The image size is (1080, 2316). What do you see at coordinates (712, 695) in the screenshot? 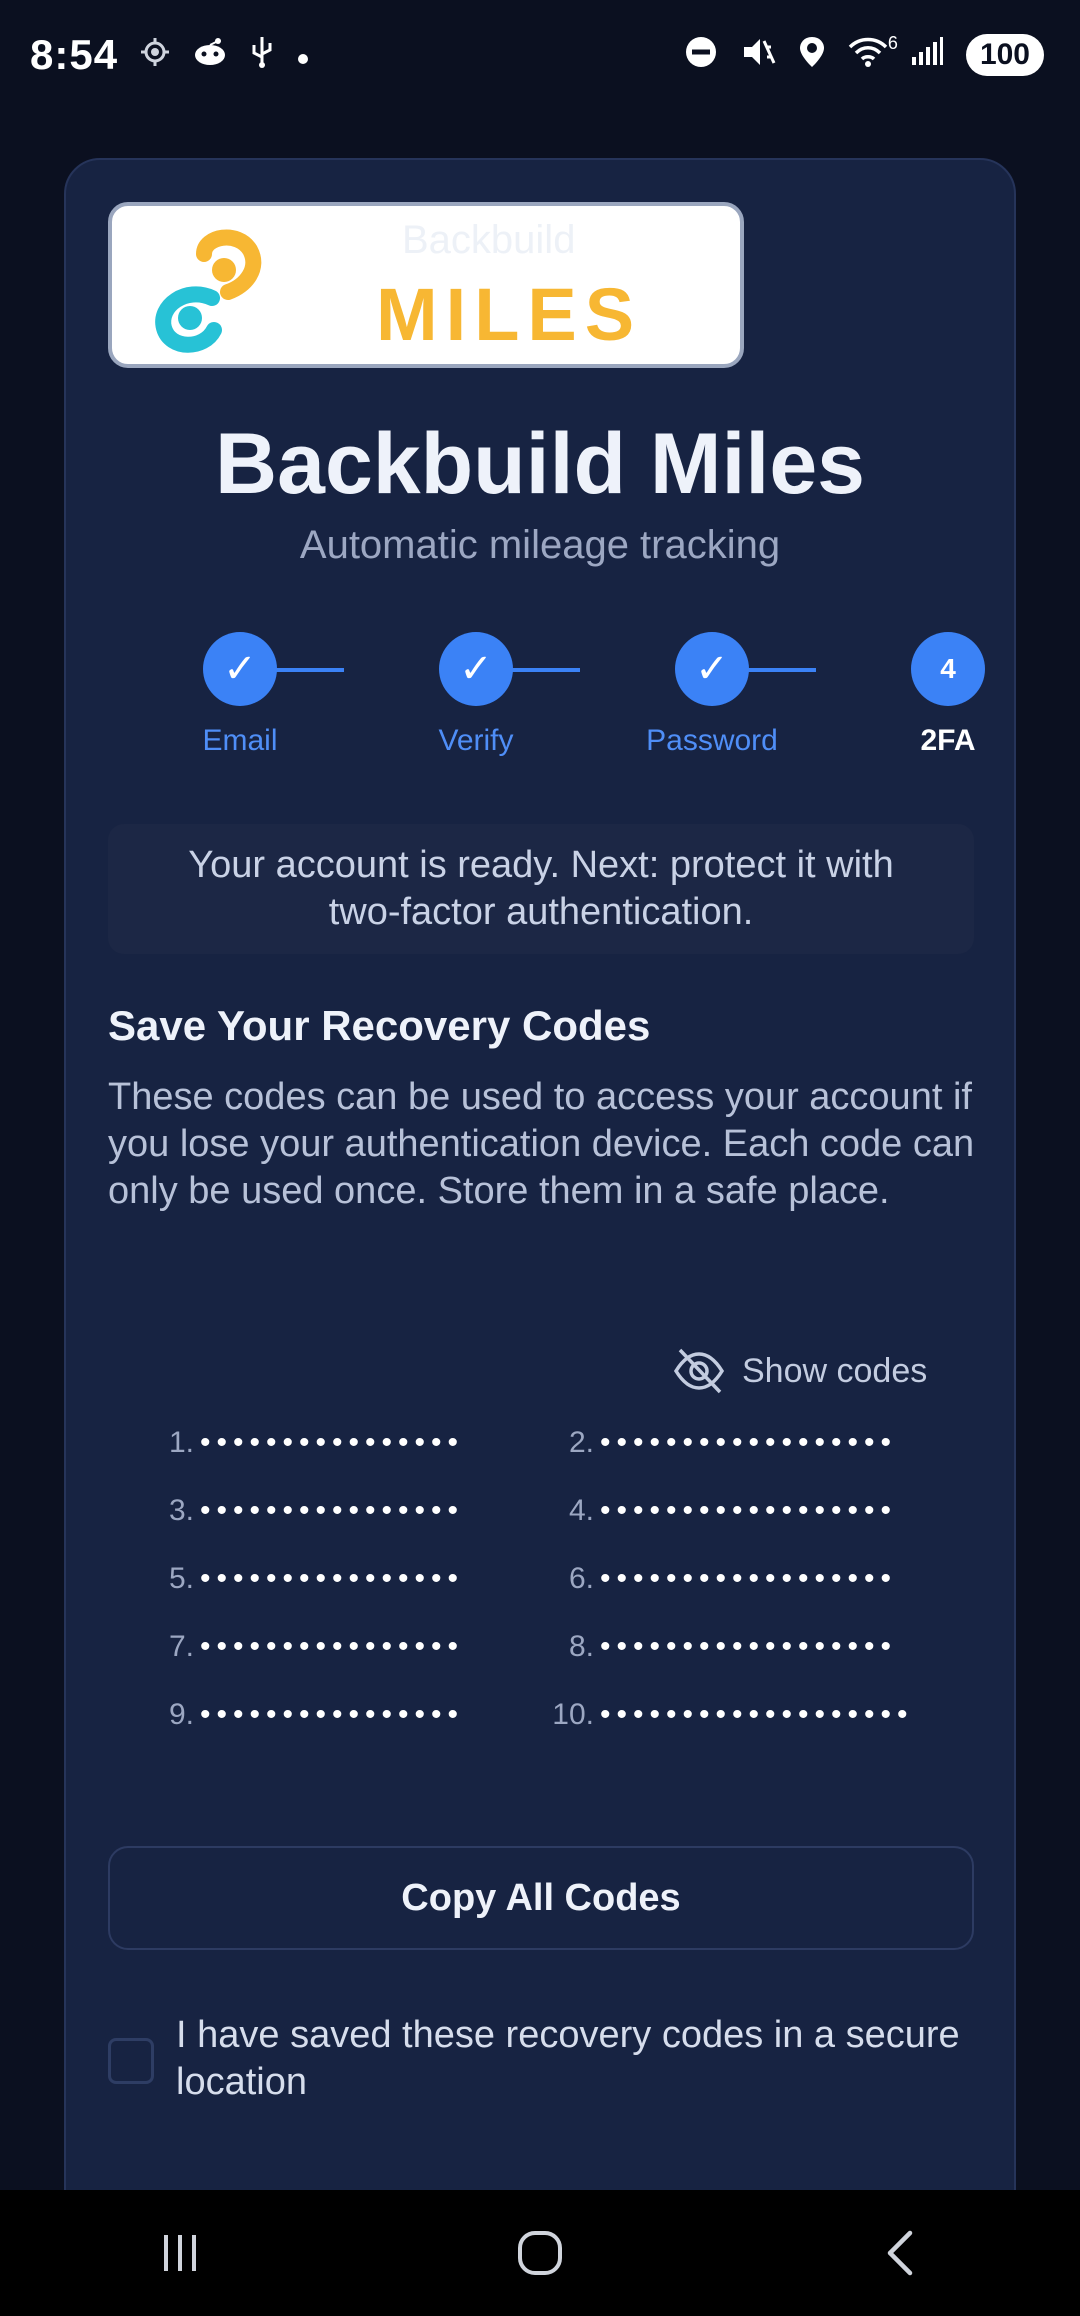
I see `step-password: ✓ Password` at bounding box center [712, 695].